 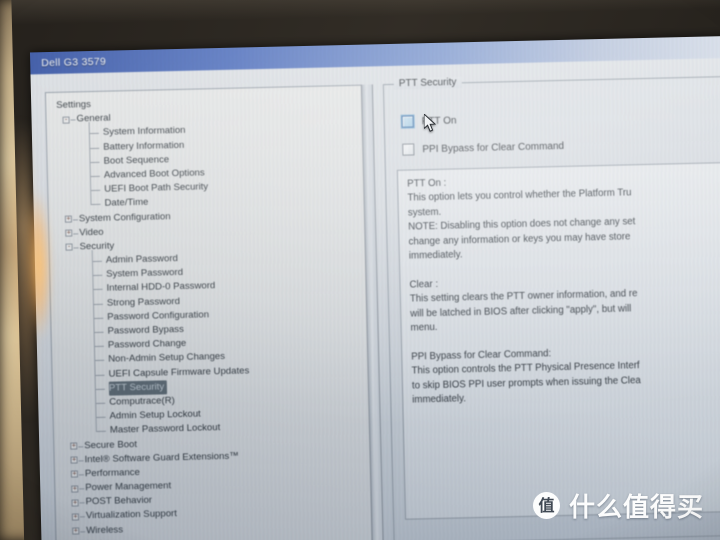 I want to click on tree-item-label: General, so click(x=93, y=118).